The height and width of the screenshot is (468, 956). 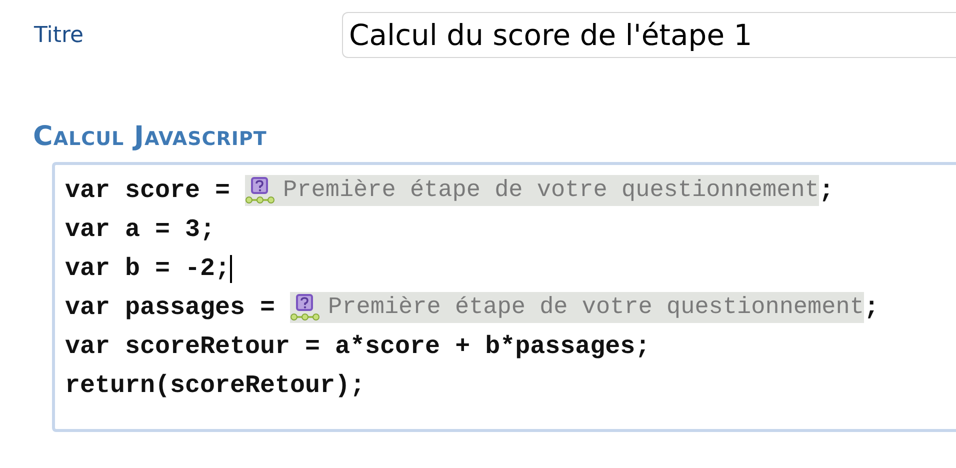 I want to click on code-text: var a = 3;, so click(x=140, y=229).